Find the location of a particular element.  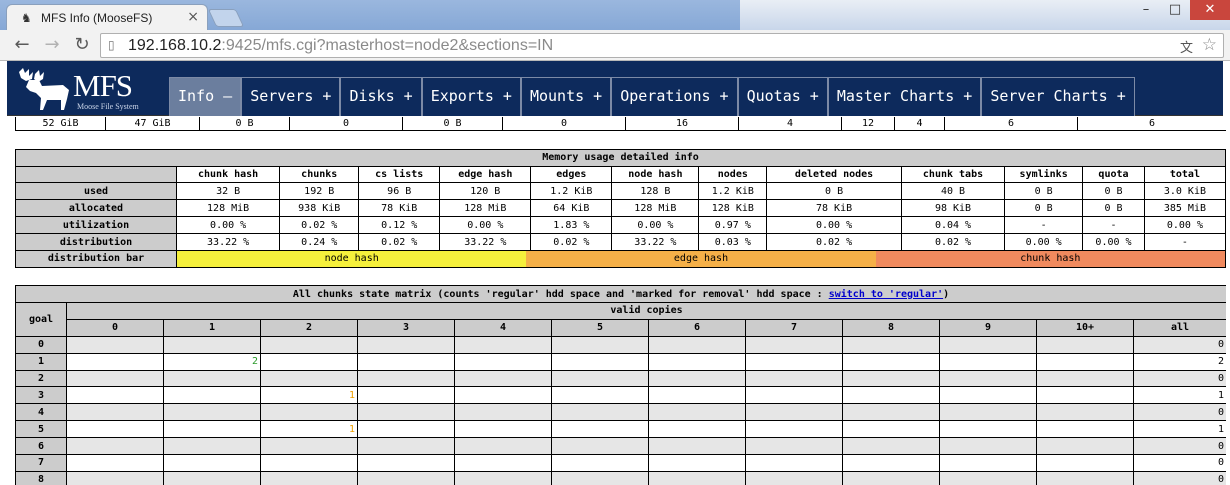

translate-icon: 文 is located at coordinates (1186, 46).